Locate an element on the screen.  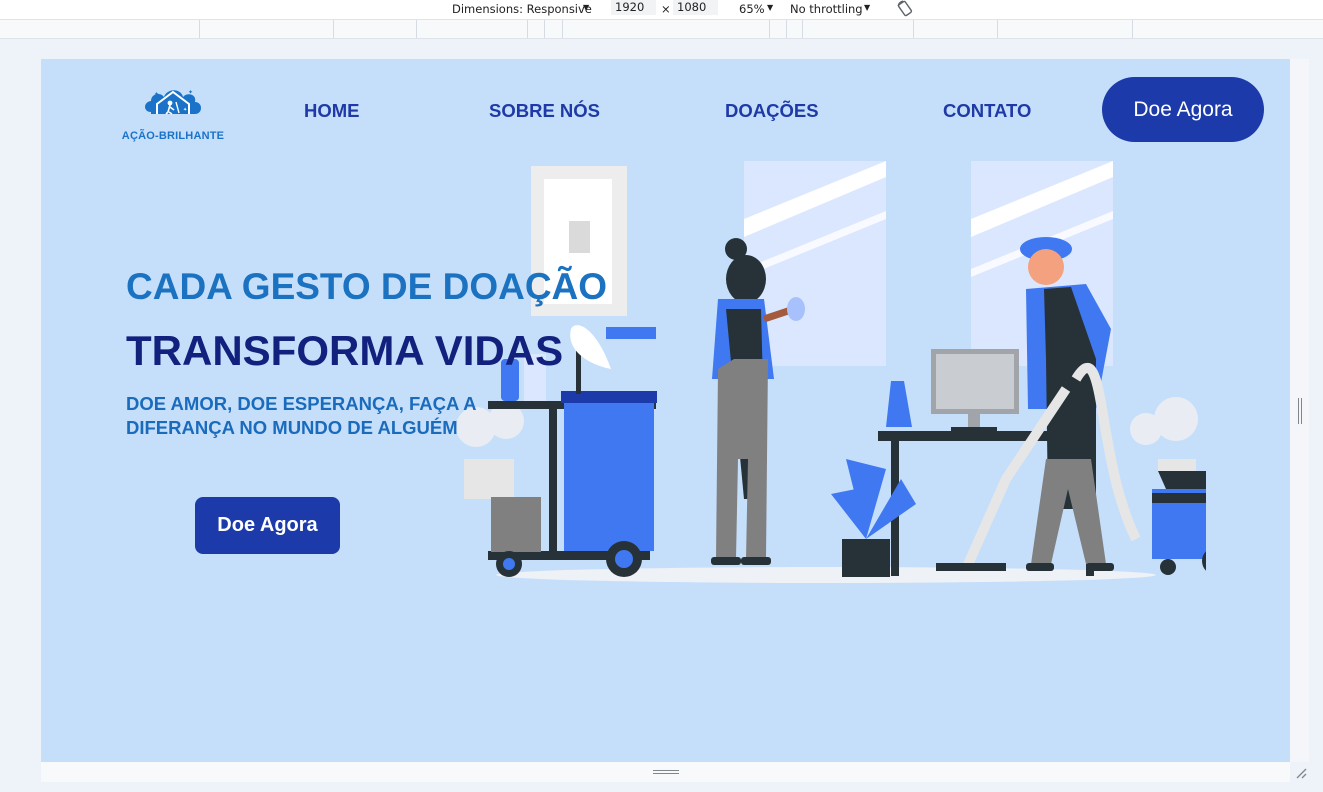
dimensions-dropdown: Dimensions: Responsive is located at coordinates (522, 9).